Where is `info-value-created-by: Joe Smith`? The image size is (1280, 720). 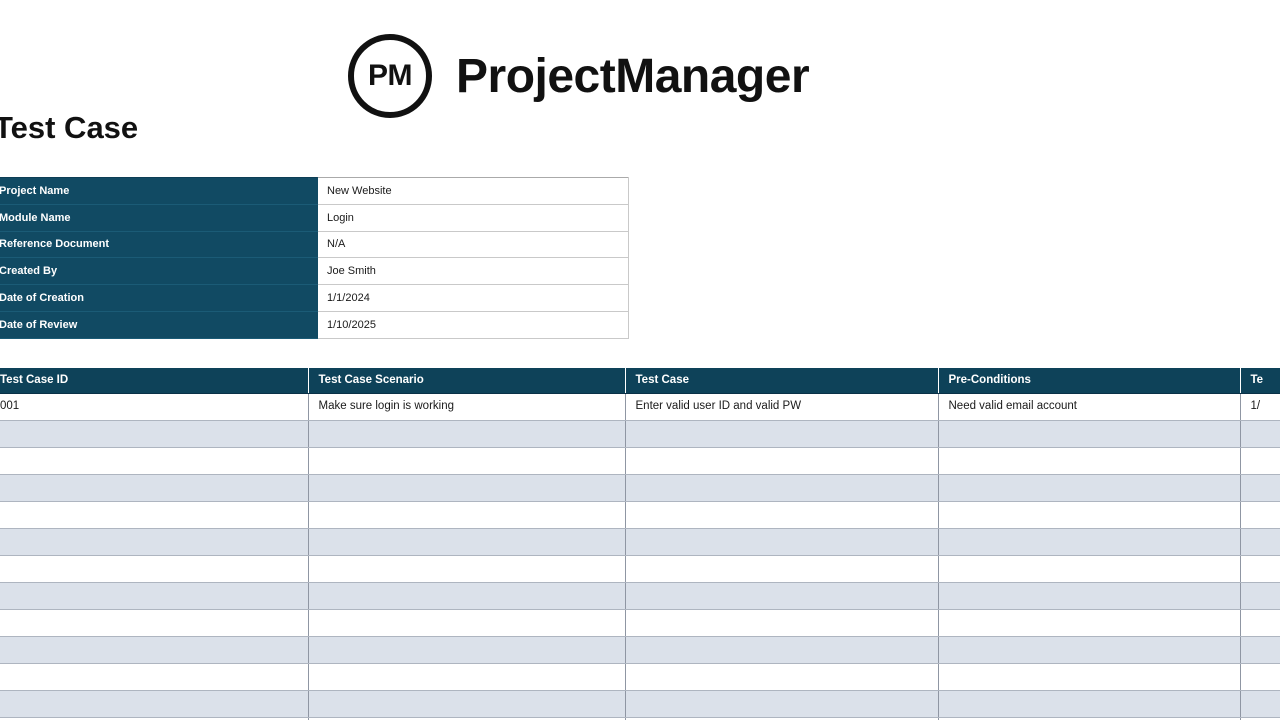 info-value-created-by: Joe Smith is located at coordinates (473, 271).